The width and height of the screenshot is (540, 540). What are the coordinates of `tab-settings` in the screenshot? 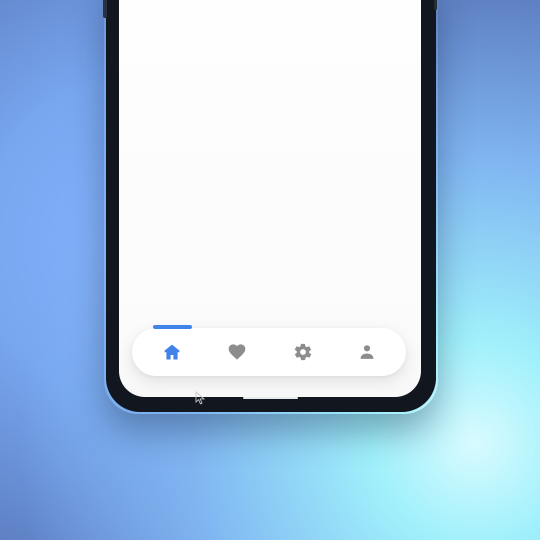 It's located at (303, 352).